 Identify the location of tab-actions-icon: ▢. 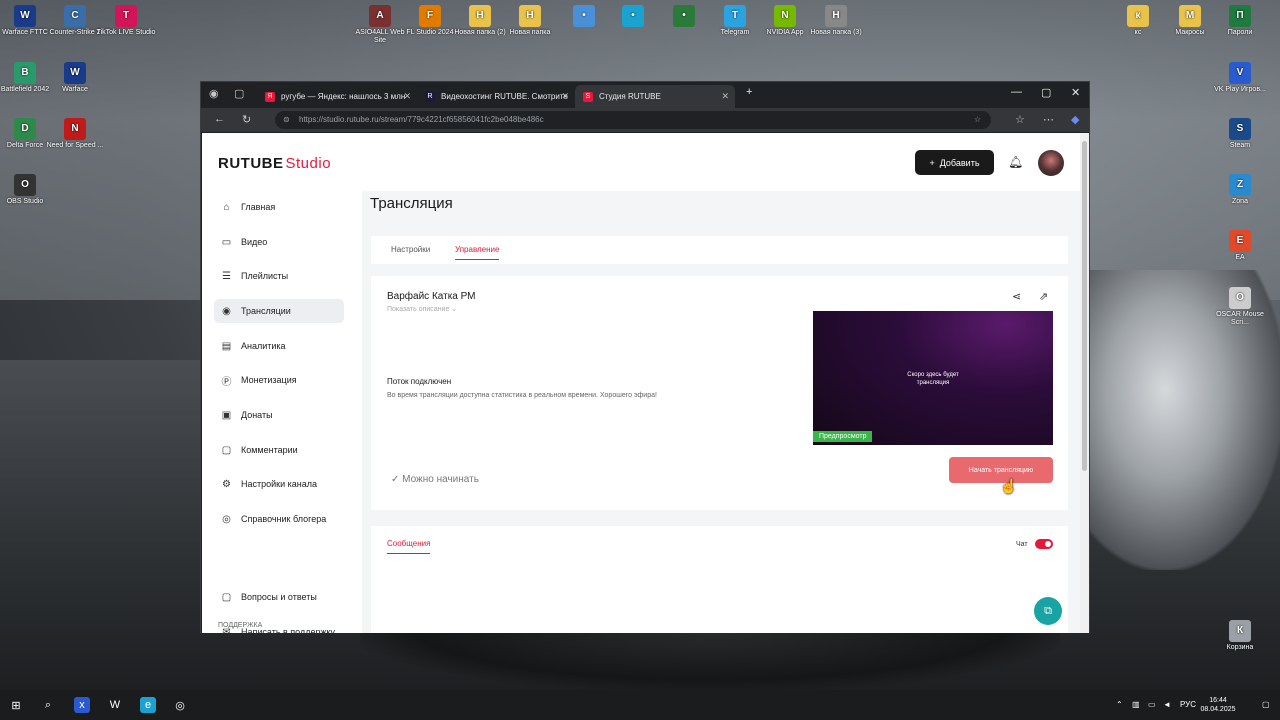
(239, 93).